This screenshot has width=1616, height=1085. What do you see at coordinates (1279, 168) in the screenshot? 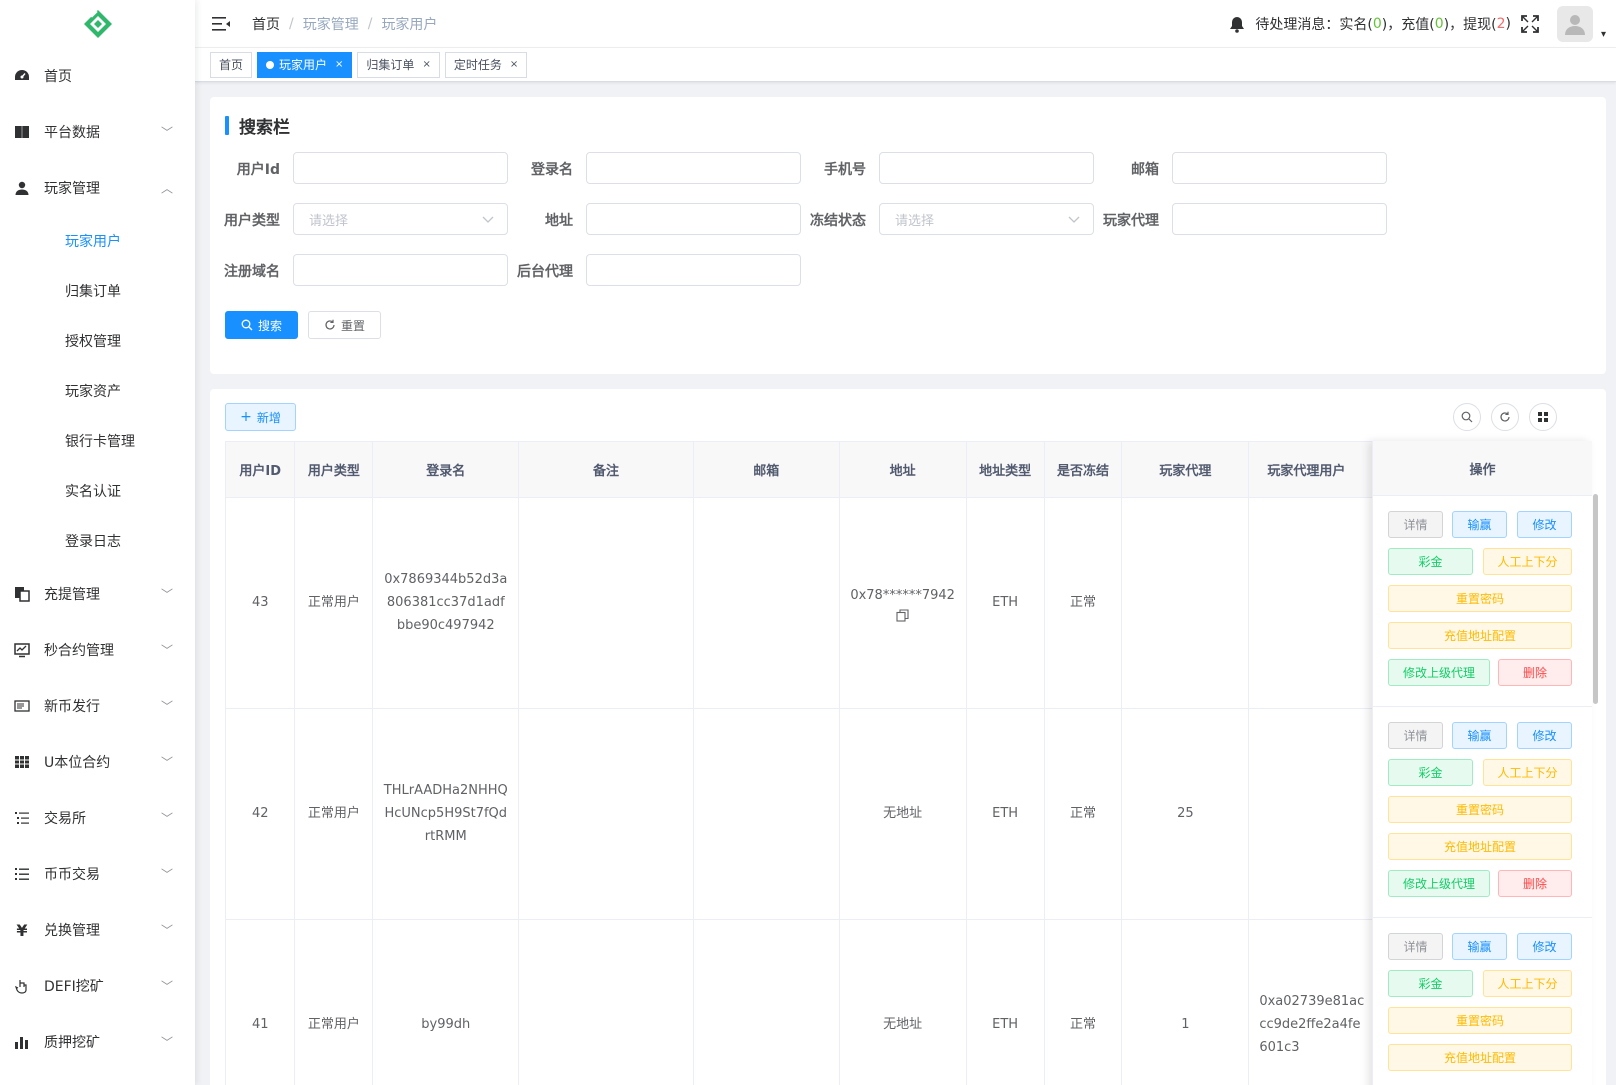
I see `email-input` at bounding box center [1279, 168].